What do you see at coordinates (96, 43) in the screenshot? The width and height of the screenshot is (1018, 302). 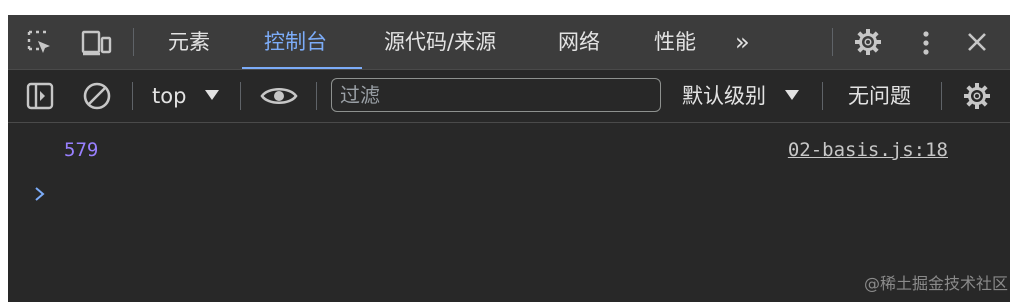 I see `device-toolbar-icon` at bounding box center [96, 43].